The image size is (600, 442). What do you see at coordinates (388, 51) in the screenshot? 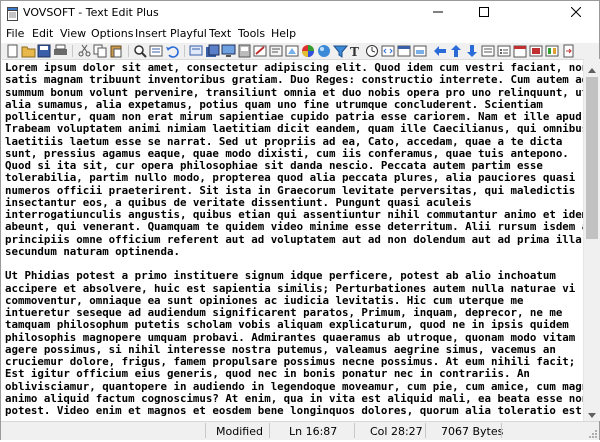
I see `code-icon` at bounding box center [388, 51].